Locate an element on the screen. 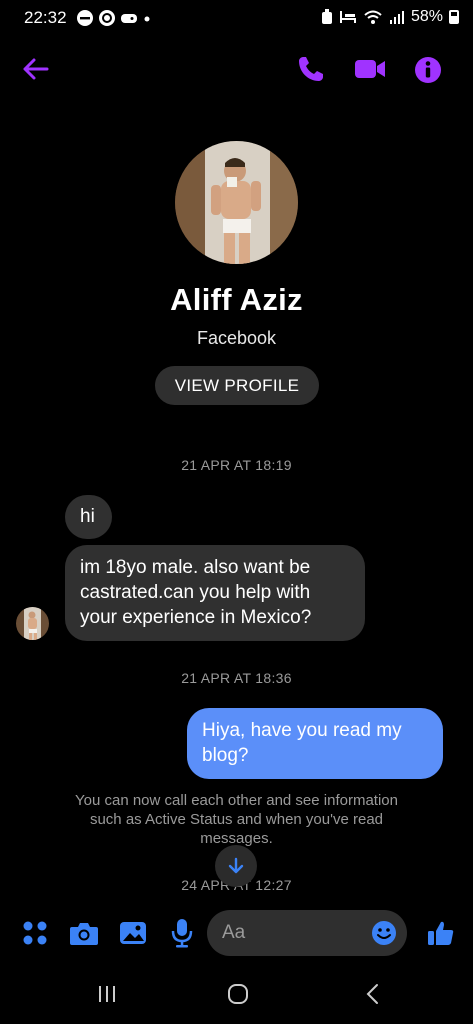 This screenshot has width=473, height=1024. video-camera-icon is located at coordinates (370, 69).